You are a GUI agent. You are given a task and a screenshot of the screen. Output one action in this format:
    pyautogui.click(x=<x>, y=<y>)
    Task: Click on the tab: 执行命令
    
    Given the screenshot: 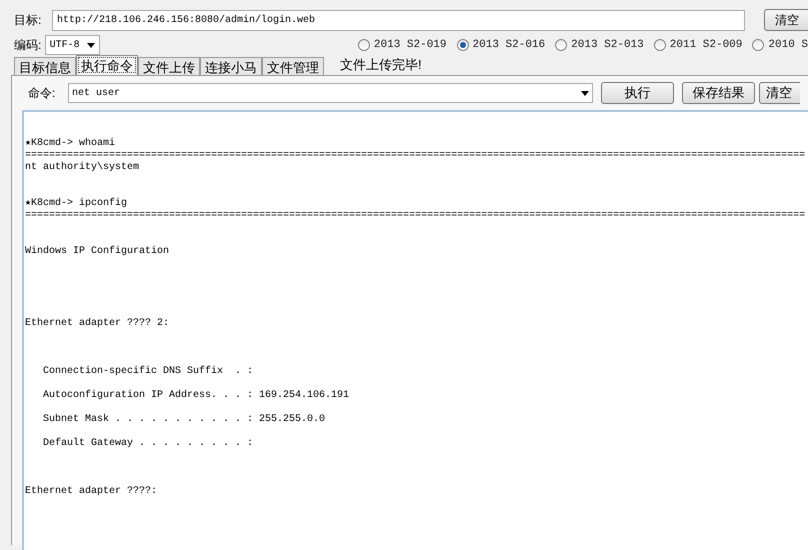 What is the action you would take?
    pyautogui.click(x=107, y=65)
    